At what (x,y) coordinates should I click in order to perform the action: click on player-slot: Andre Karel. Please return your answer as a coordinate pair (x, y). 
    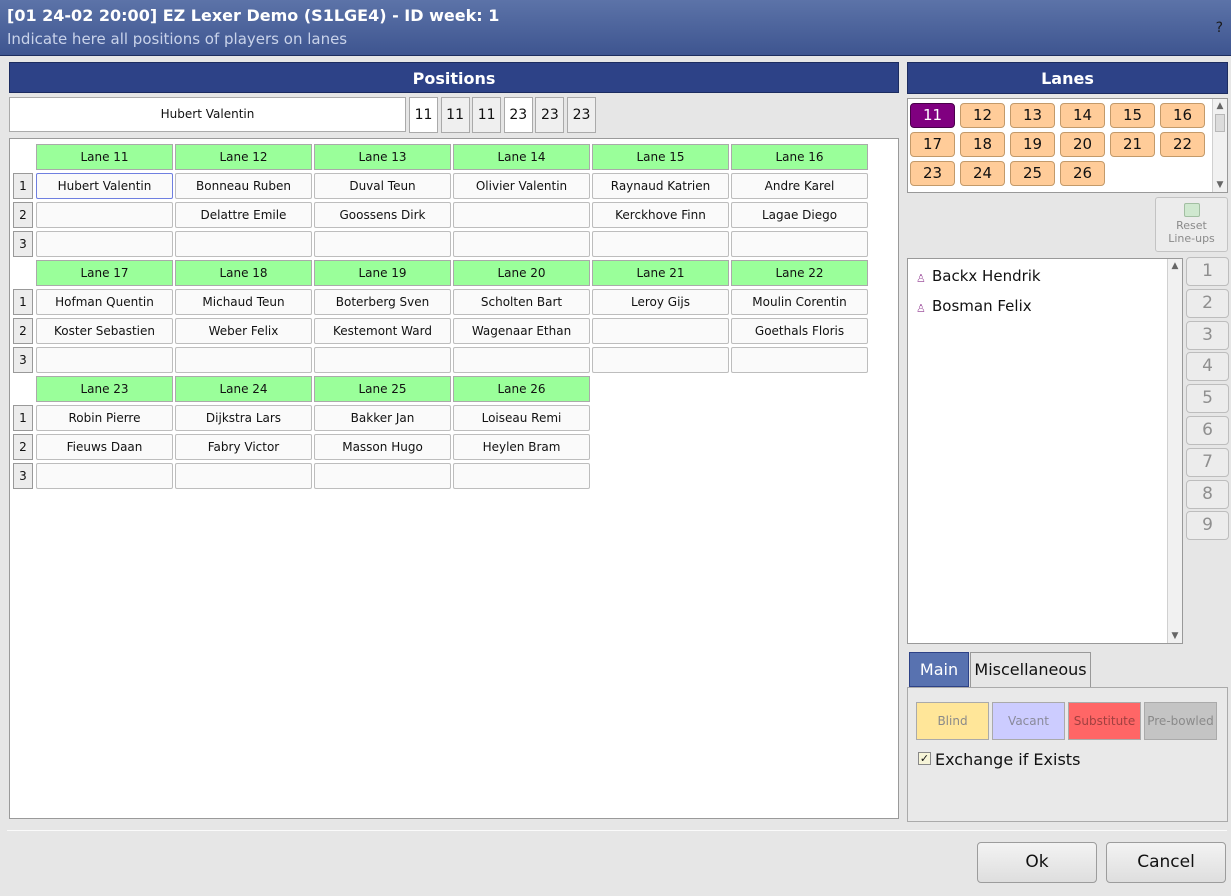
    Looking at the image, I should click on (799, 186).